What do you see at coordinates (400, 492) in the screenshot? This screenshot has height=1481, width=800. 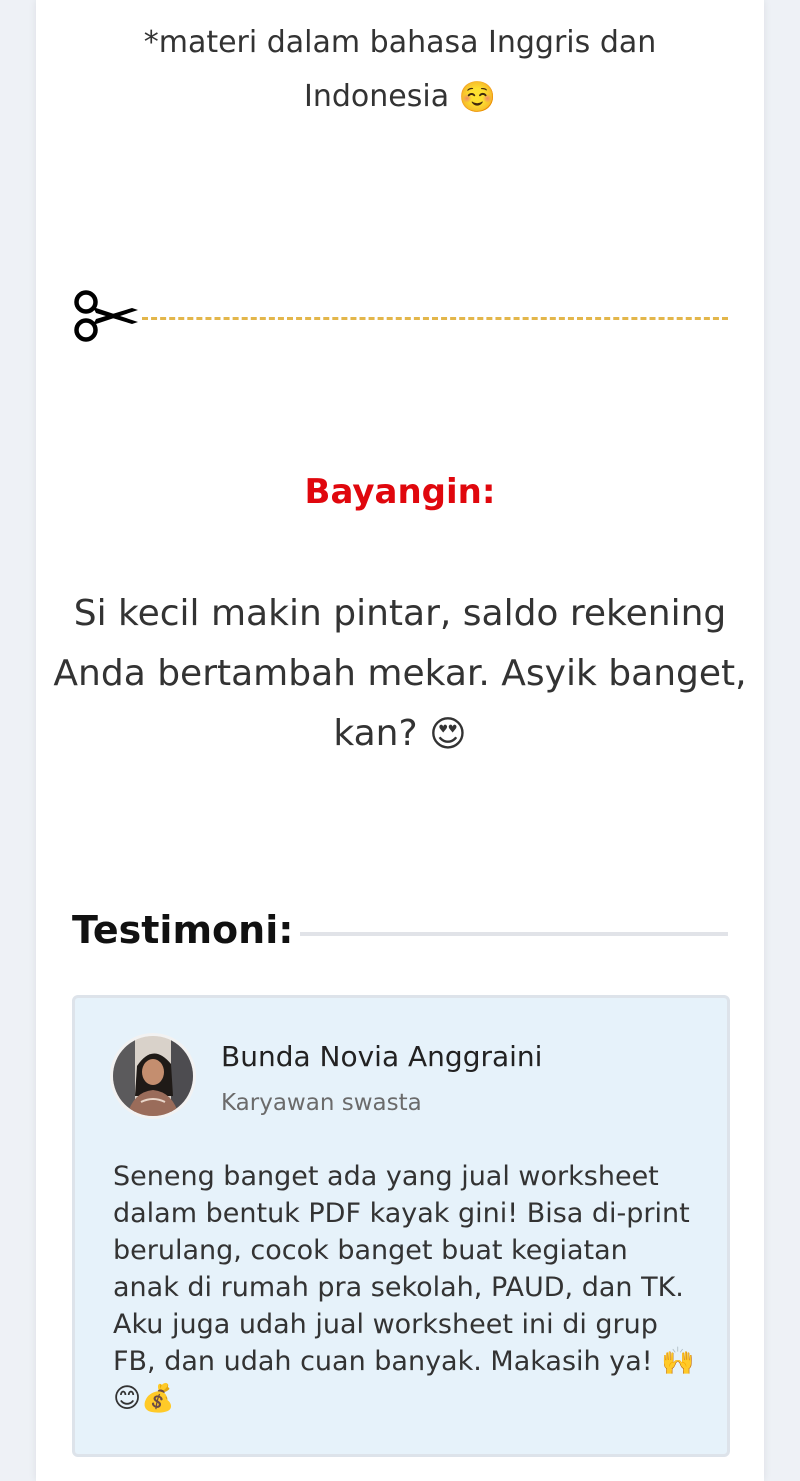 I see `imagine-heading: Bayangin:` at bounding box center [400, 492].